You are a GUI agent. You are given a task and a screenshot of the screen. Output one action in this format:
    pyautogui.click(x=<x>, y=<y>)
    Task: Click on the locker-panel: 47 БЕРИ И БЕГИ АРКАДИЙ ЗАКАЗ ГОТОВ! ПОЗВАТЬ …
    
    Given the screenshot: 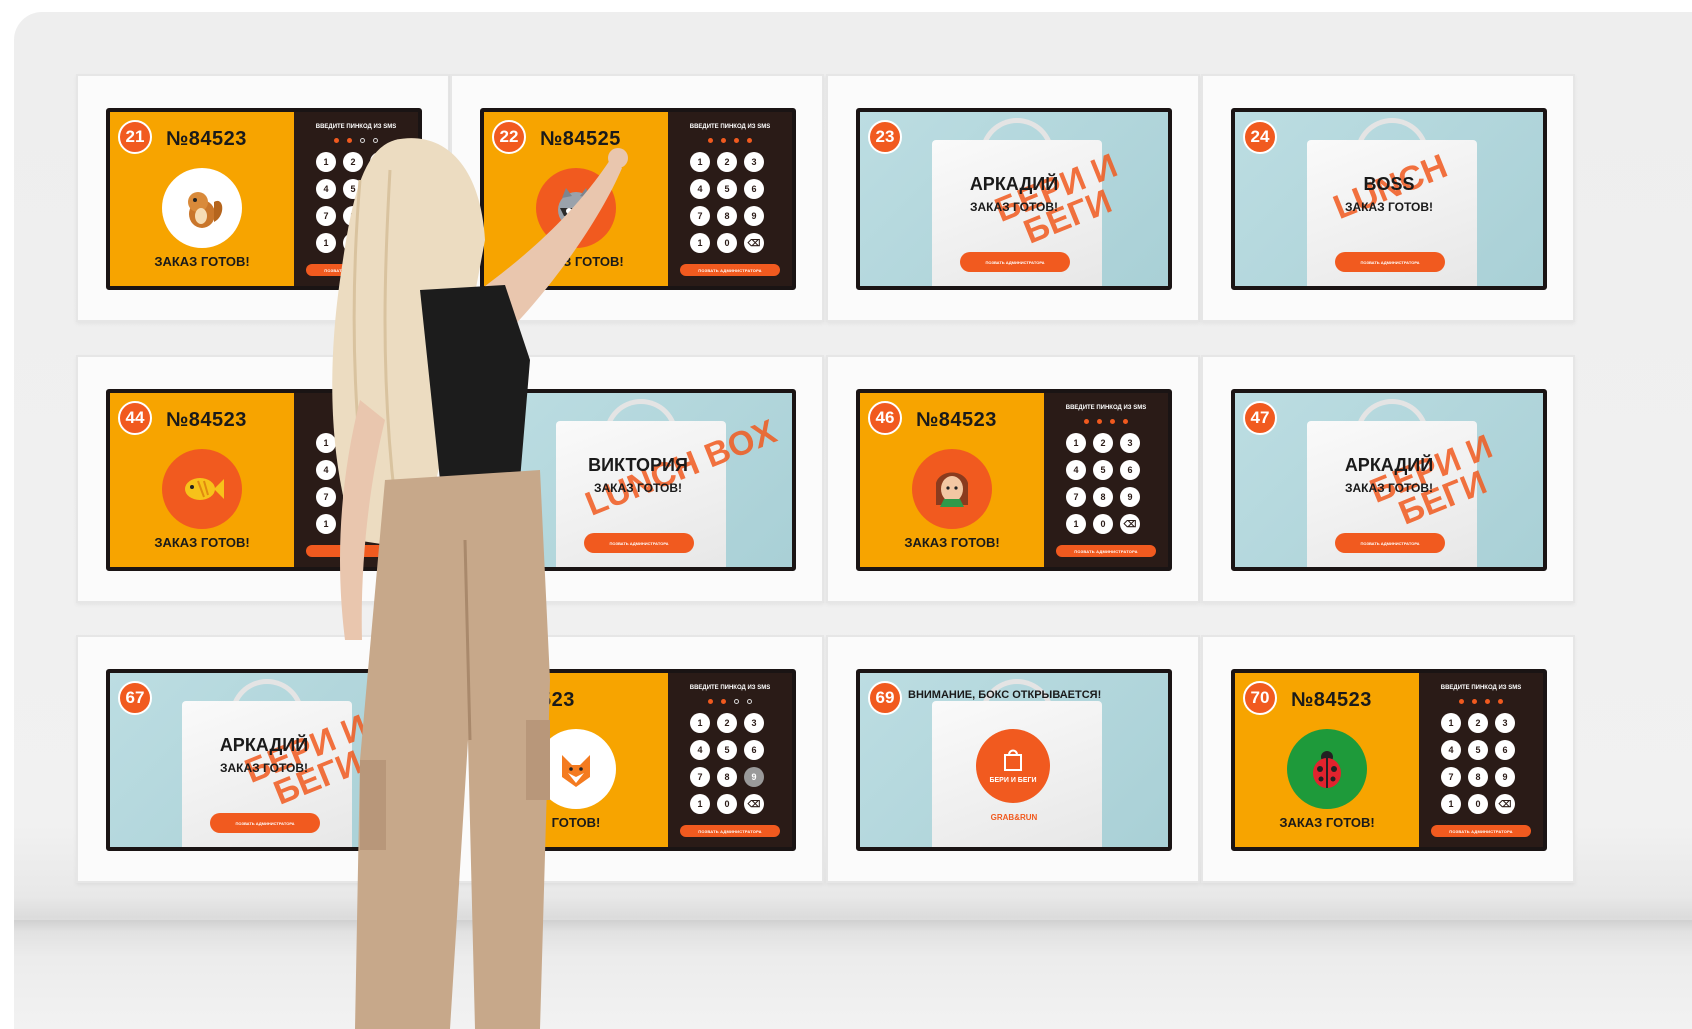 What is the action you would take?
    pyautogui.click(x=1388, y=479)
    